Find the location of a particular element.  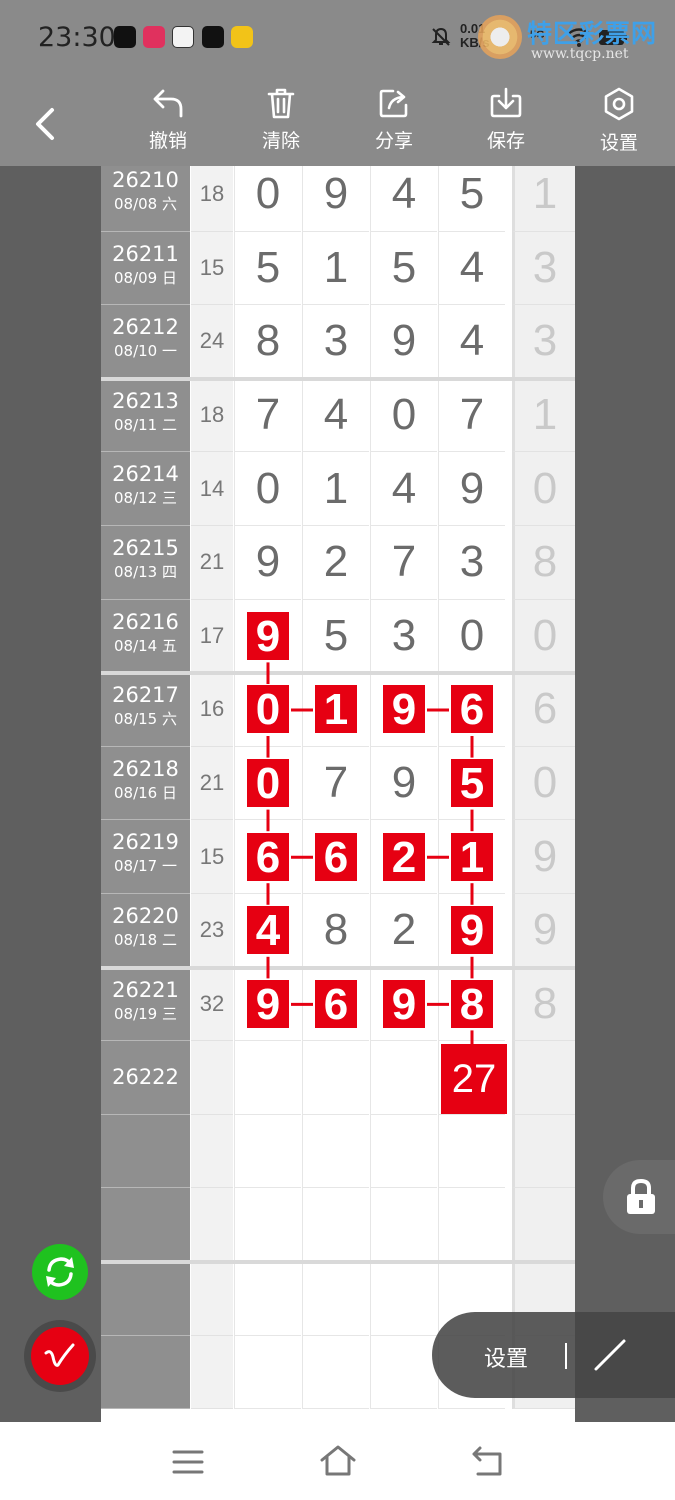

prediction-cell: 27 is located at coordinates (474, 1079).